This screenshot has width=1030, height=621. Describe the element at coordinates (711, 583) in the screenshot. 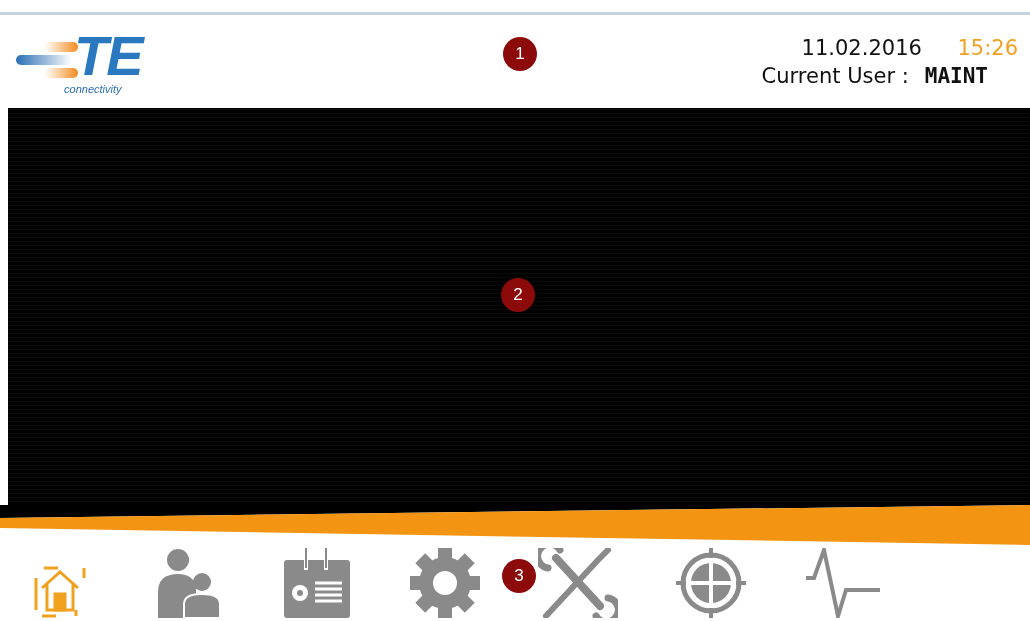

I see `crosshair-icon` at that location.